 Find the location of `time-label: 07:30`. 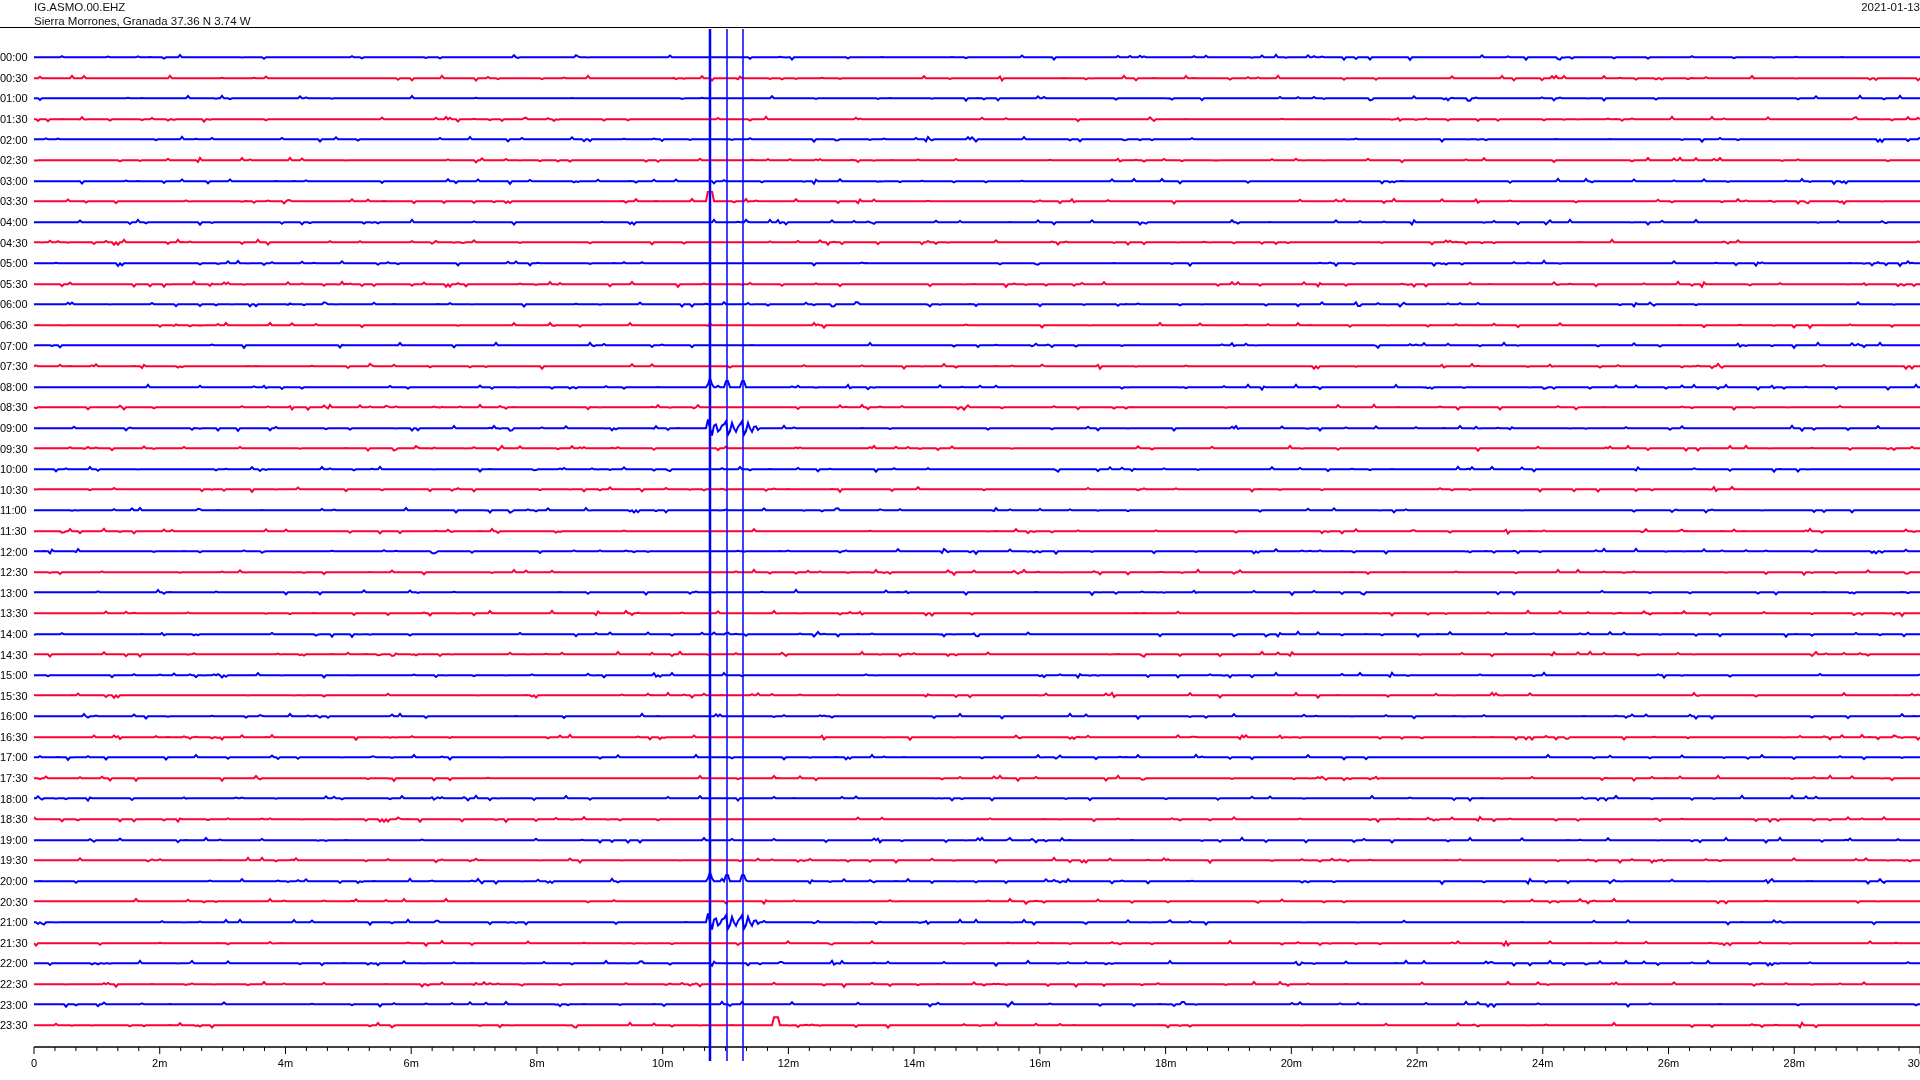

time-label: 07:30 is located at coordinates (14, 366).